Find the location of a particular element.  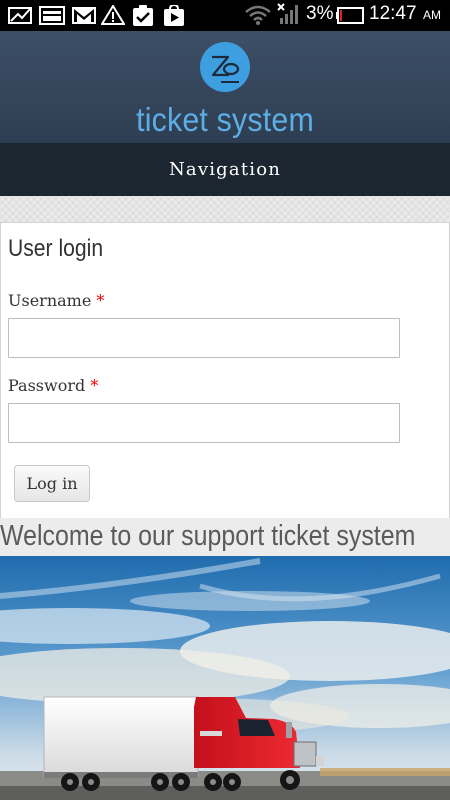

play-store-icon is located at coordinates (174, 15).